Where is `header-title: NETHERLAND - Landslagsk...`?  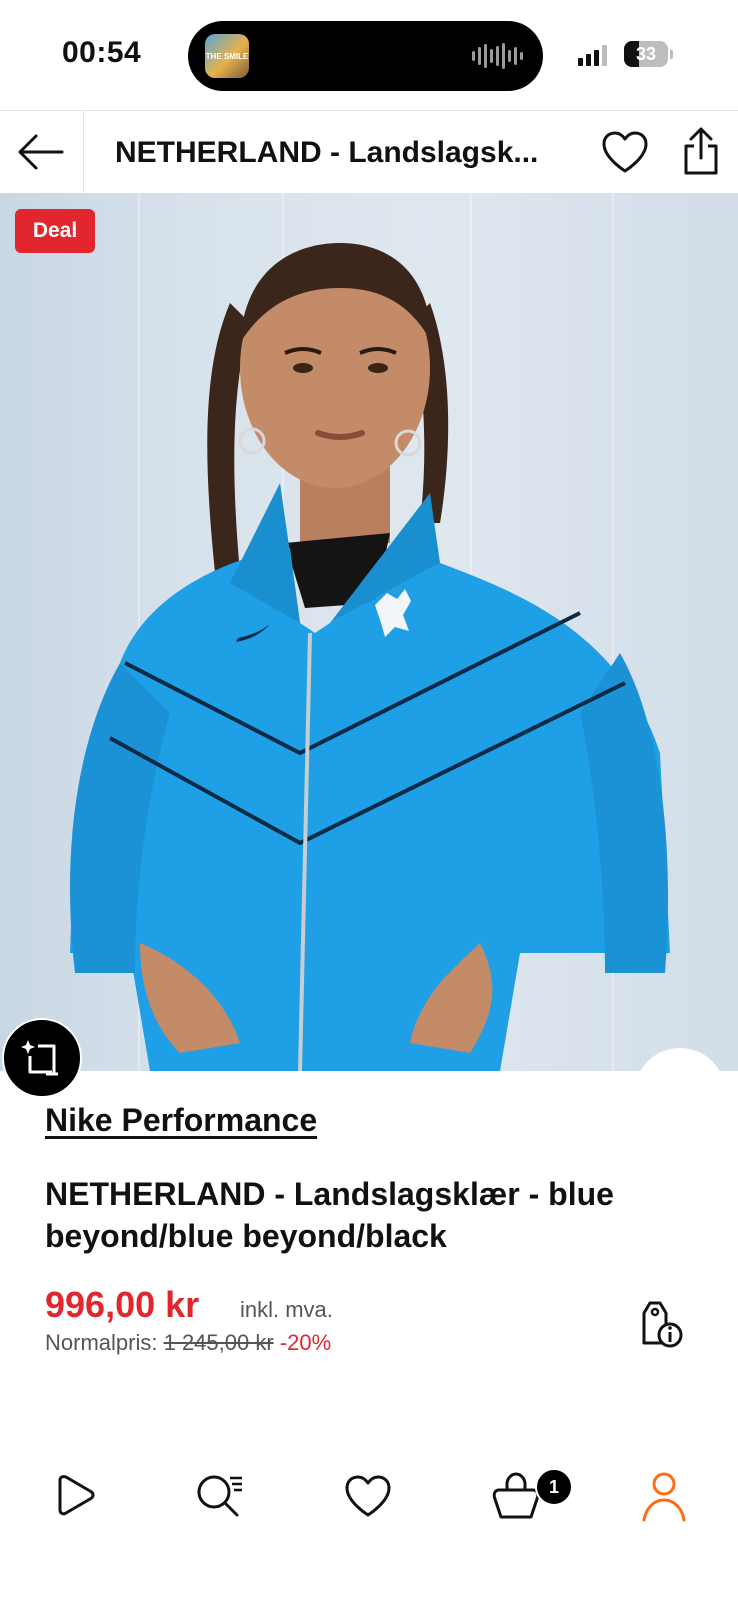
header-title: NETHERLAND - Landslagsk... is located at coordinates (327, 152).